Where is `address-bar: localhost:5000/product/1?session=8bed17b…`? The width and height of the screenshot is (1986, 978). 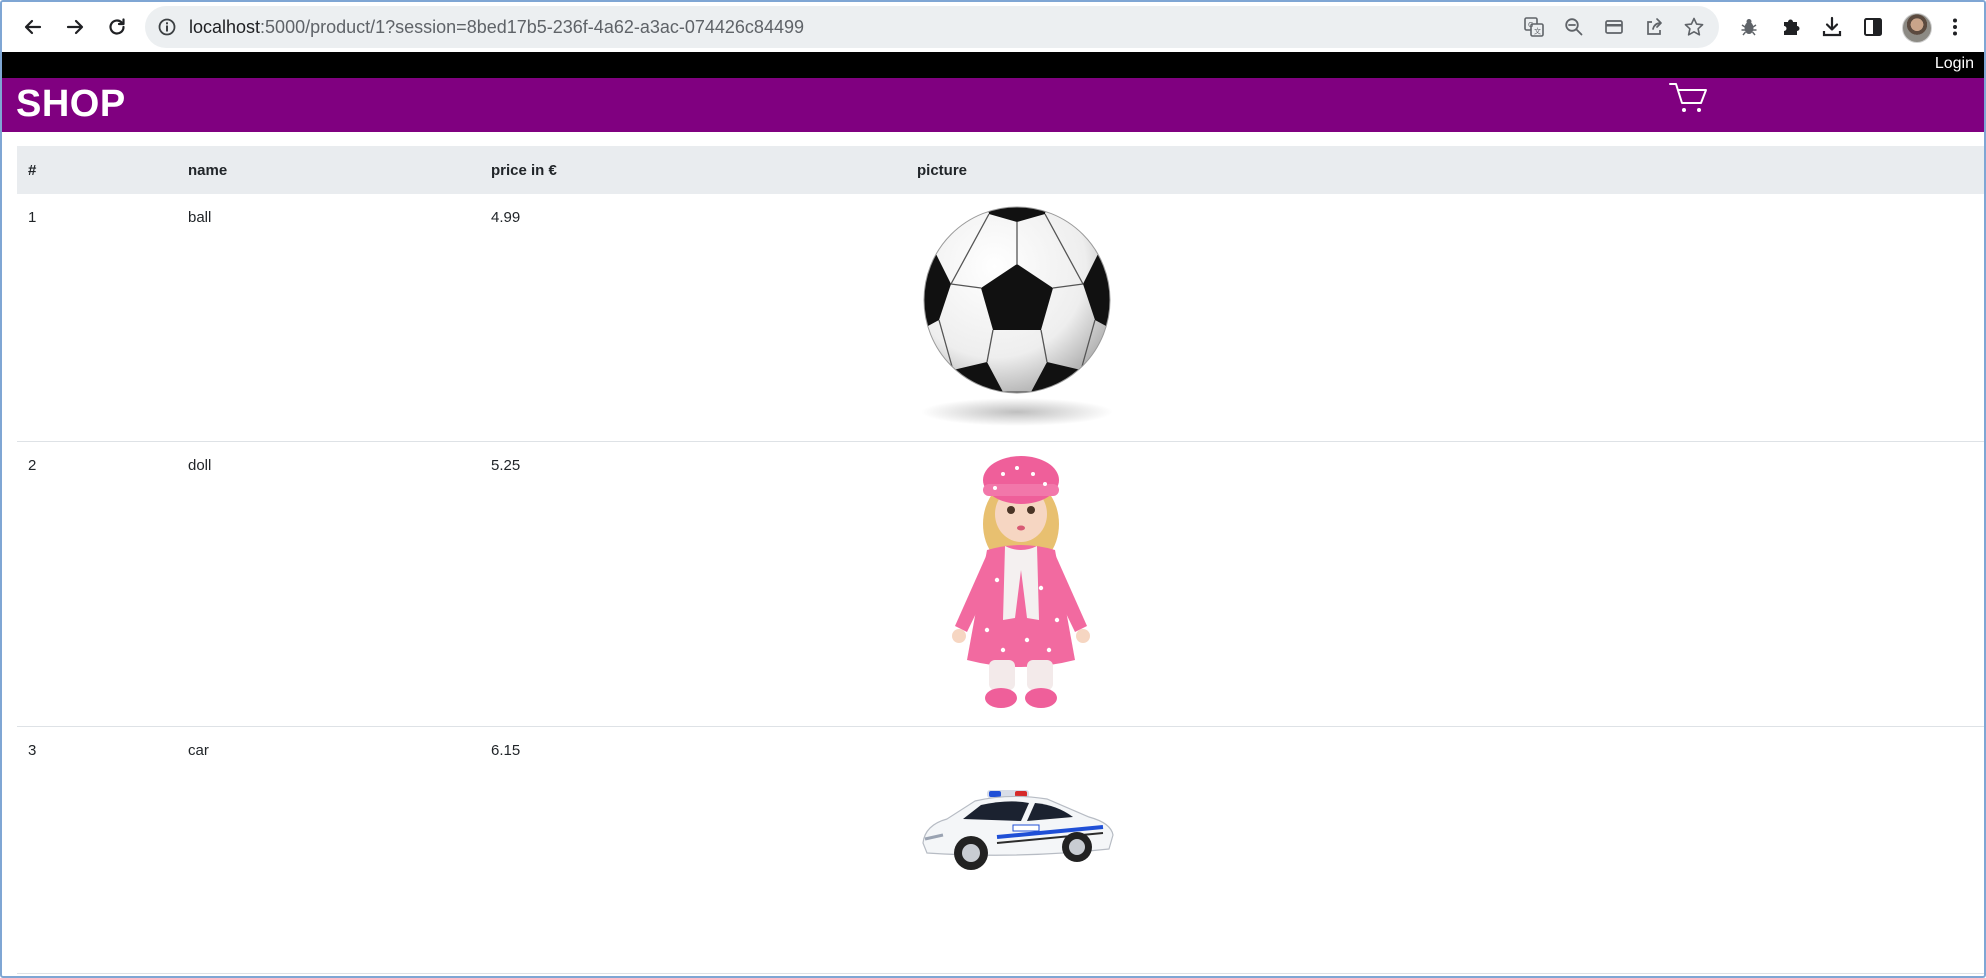 address-bar: localhost:5000/product/1?session=8bed17b… is located at coordinates (932, 27).